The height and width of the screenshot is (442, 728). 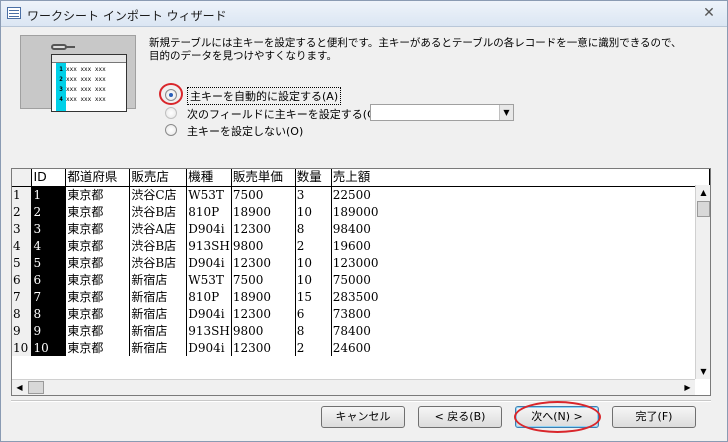 I want to click on table-row: 1 1 東京都 渋谷C店 W53T 7500 3 22500, so click(x=361, y=194).